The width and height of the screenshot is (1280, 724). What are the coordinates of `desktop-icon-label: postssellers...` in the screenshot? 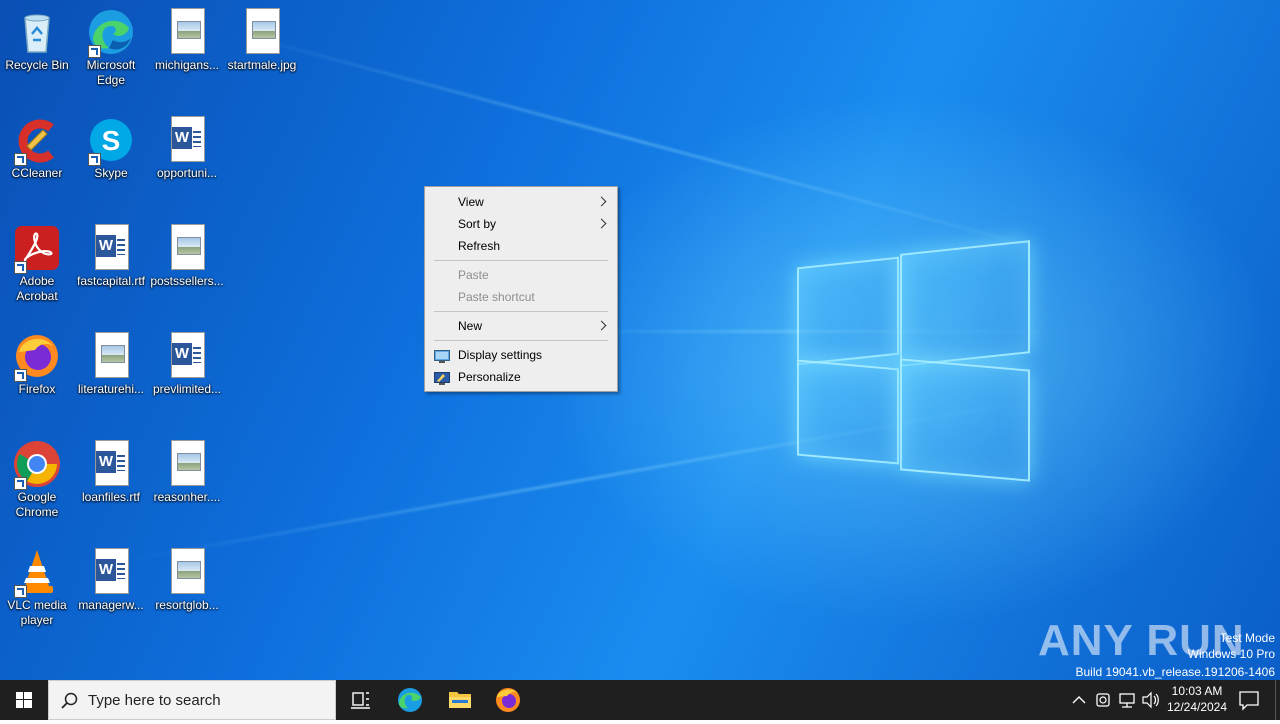 It's located at (187, 281).